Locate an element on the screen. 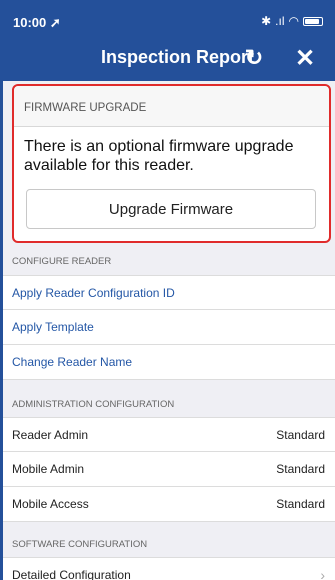 The width and height of the screenshot is (335, 580). refresh-button: ↻ is located at coordinates (254, 58).